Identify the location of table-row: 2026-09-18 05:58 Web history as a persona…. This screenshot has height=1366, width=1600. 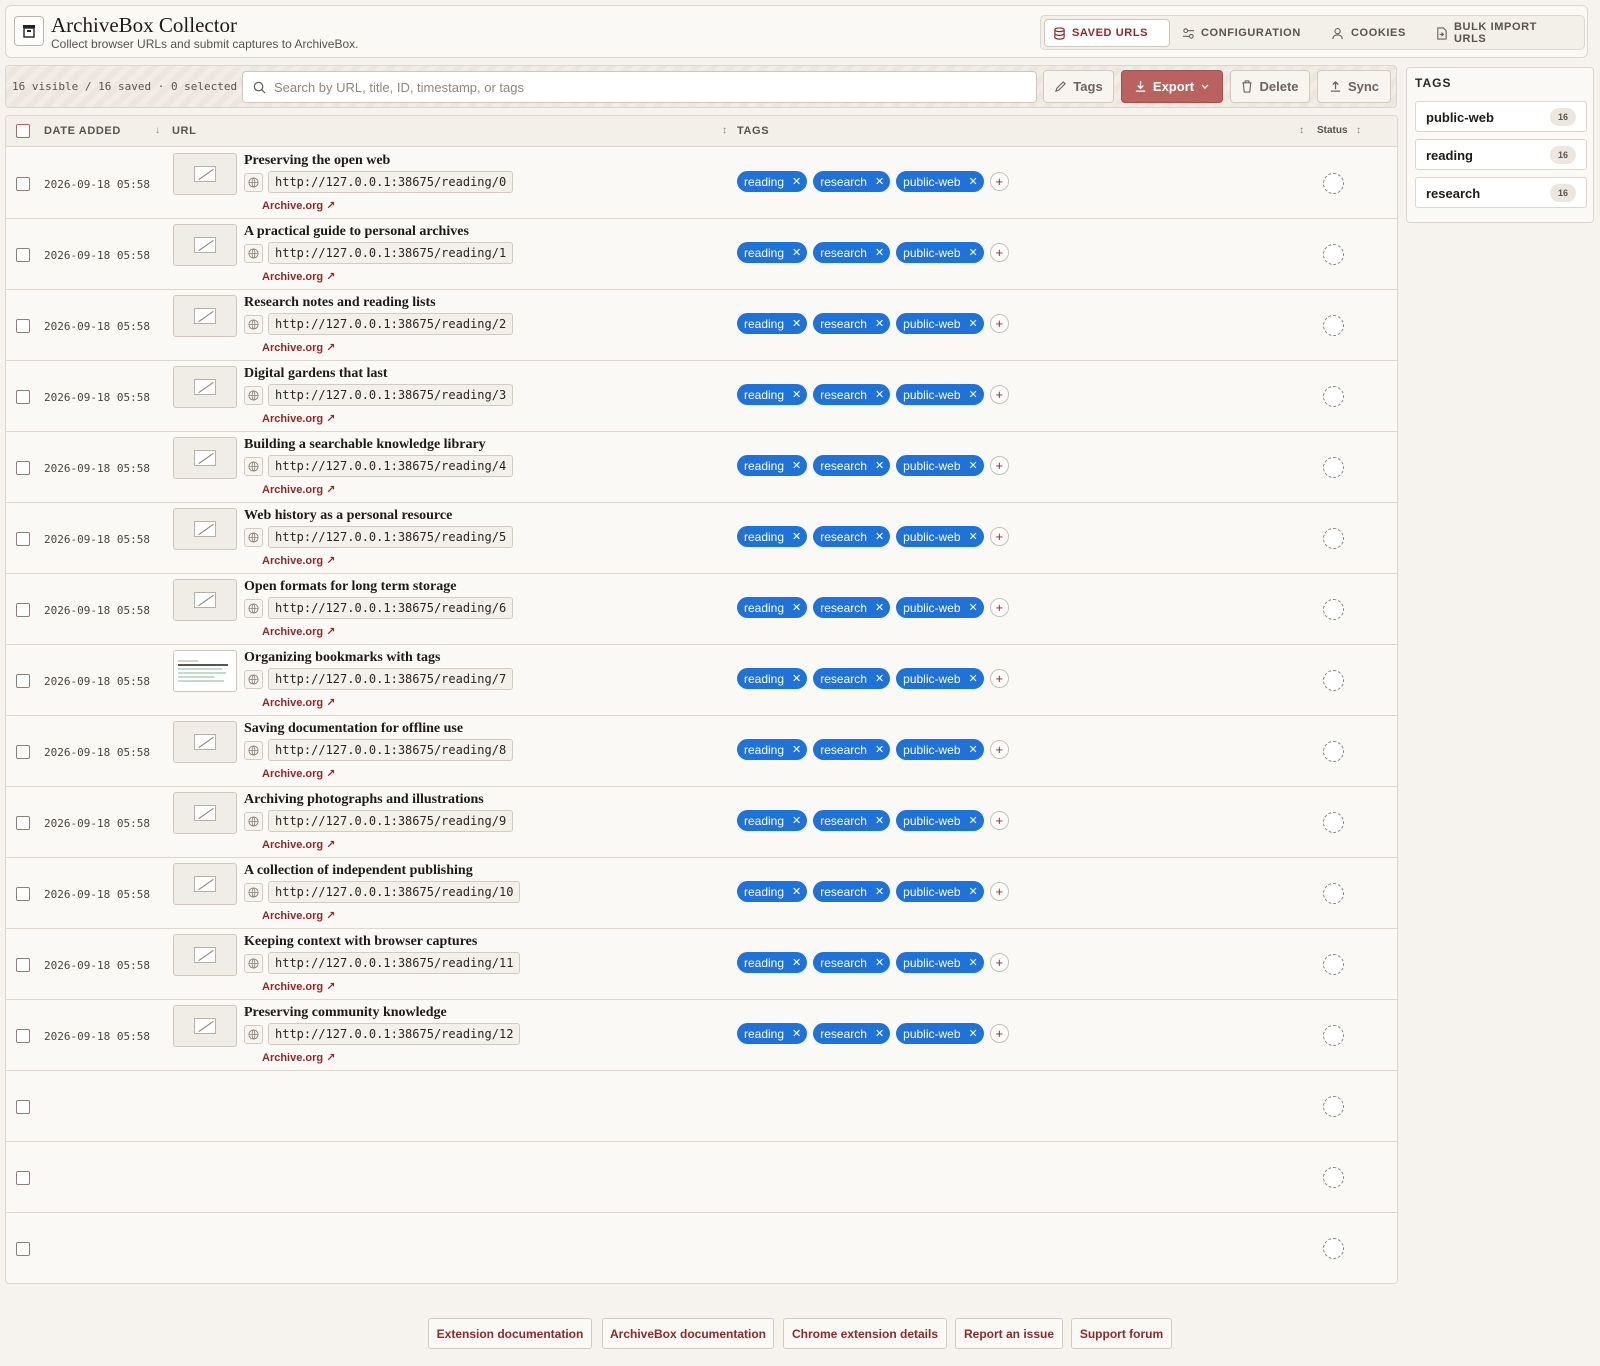
(701, 538).